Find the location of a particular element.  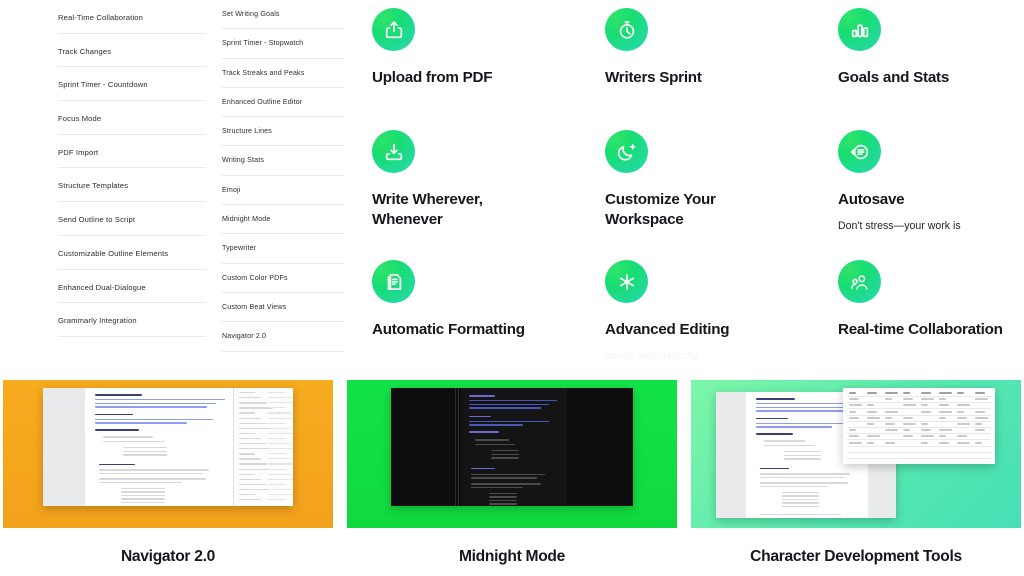

feature-card-autosave: Autosave Don't stress—your work is is located at coordinates (931, 181).